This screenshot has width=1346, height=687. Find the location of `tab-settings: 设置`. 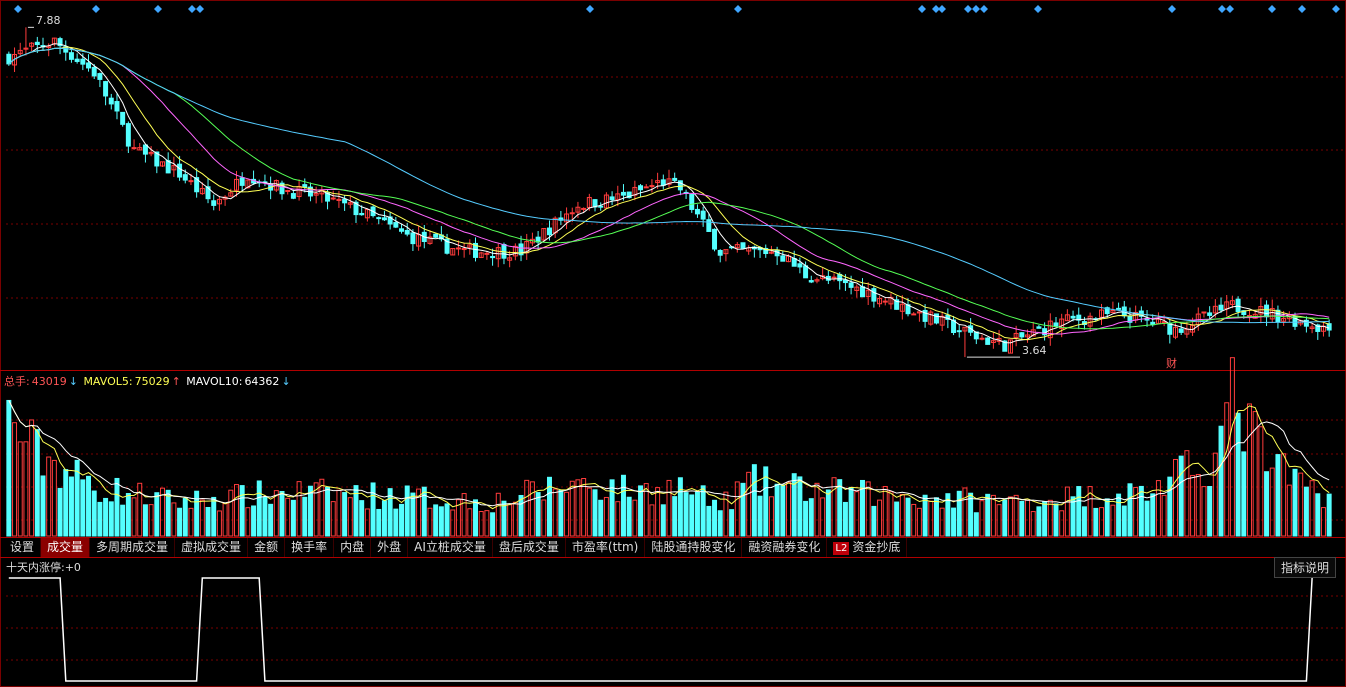

tab-settings: 设置 is located at coordinates (23, 547).